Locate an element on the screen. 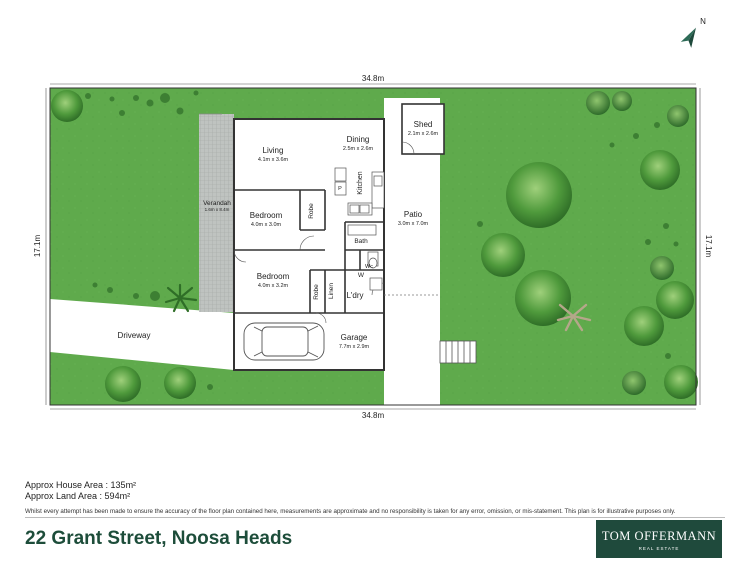  room-living-name: Living is located at coordinates (273, 150).